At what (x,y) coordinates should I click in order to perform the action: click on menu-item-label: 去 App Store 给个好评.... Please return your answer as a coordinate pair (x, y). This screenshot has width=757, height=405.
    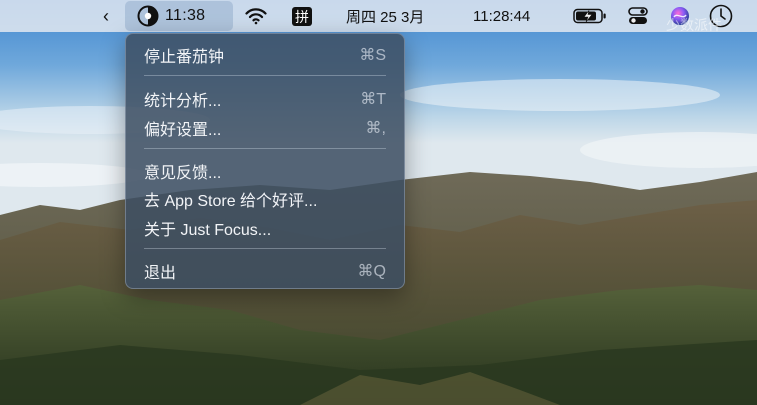
    Looking at the image, I should click on (231, 201).